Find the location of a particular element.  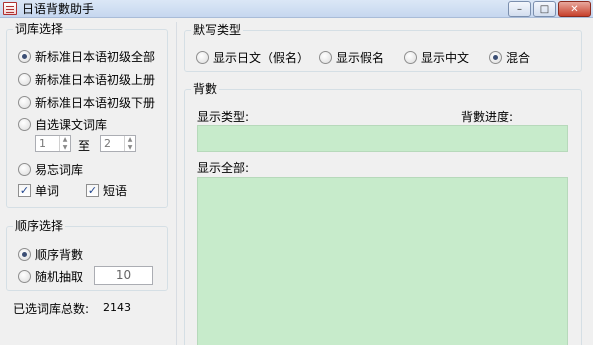

total-label: 已选词库总数: is located at coordinates (51, 309).